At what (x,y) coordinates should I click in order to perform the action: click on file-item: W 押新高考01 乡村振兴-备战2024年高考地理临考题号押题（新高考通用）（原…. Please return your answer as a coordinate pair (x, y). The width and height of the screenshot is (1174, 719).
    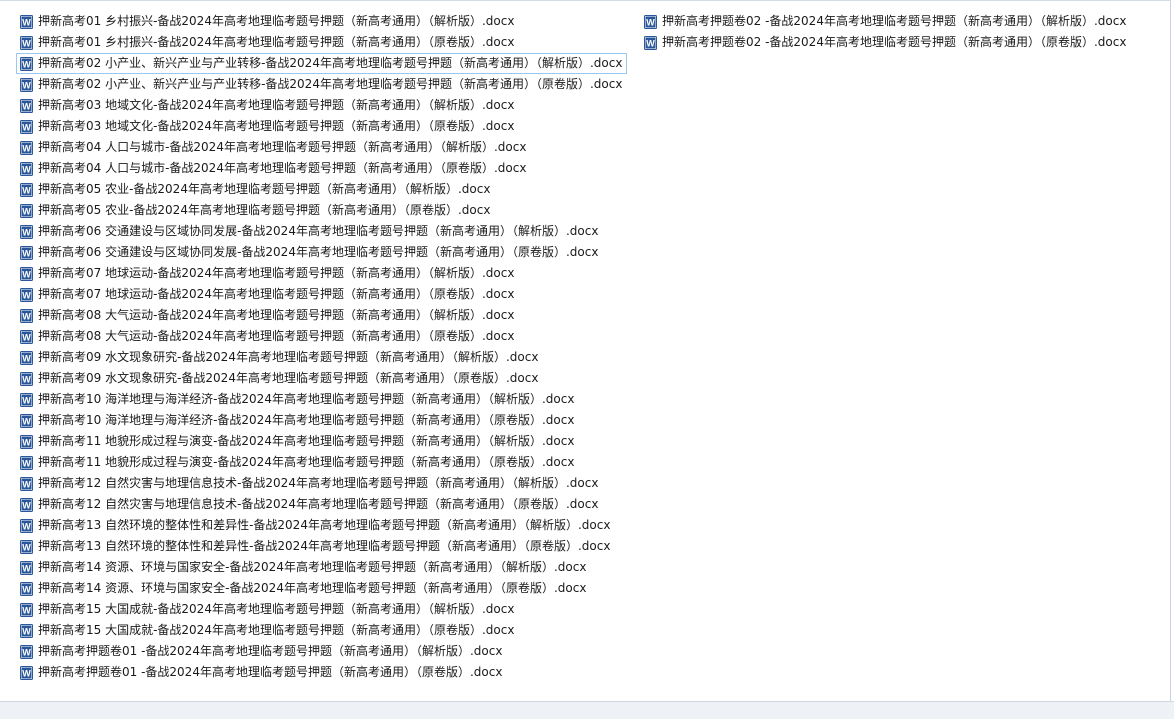
    Looking at the image, I should click on (321, 42).